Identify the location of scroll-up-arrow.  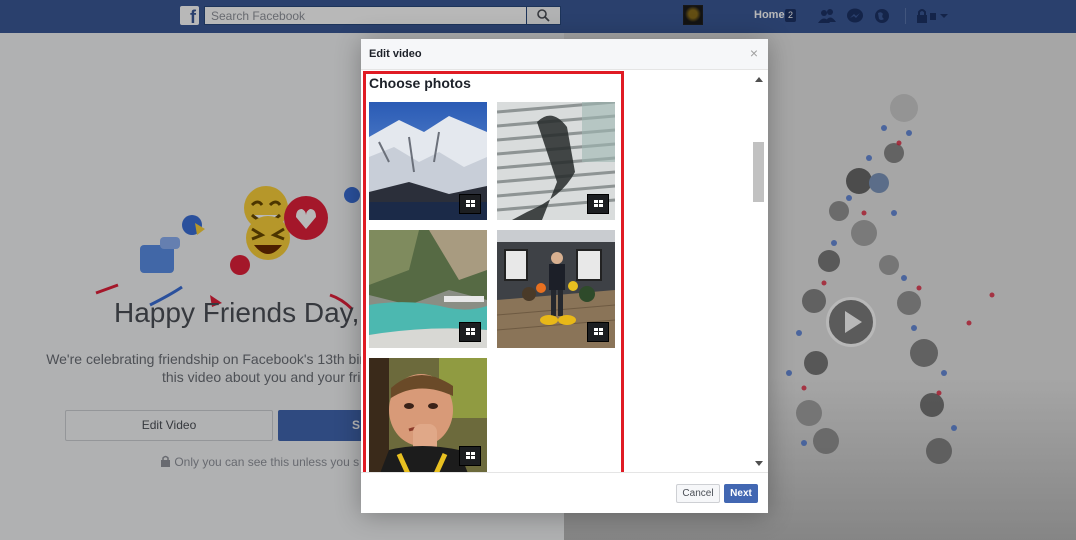
(759, 79).